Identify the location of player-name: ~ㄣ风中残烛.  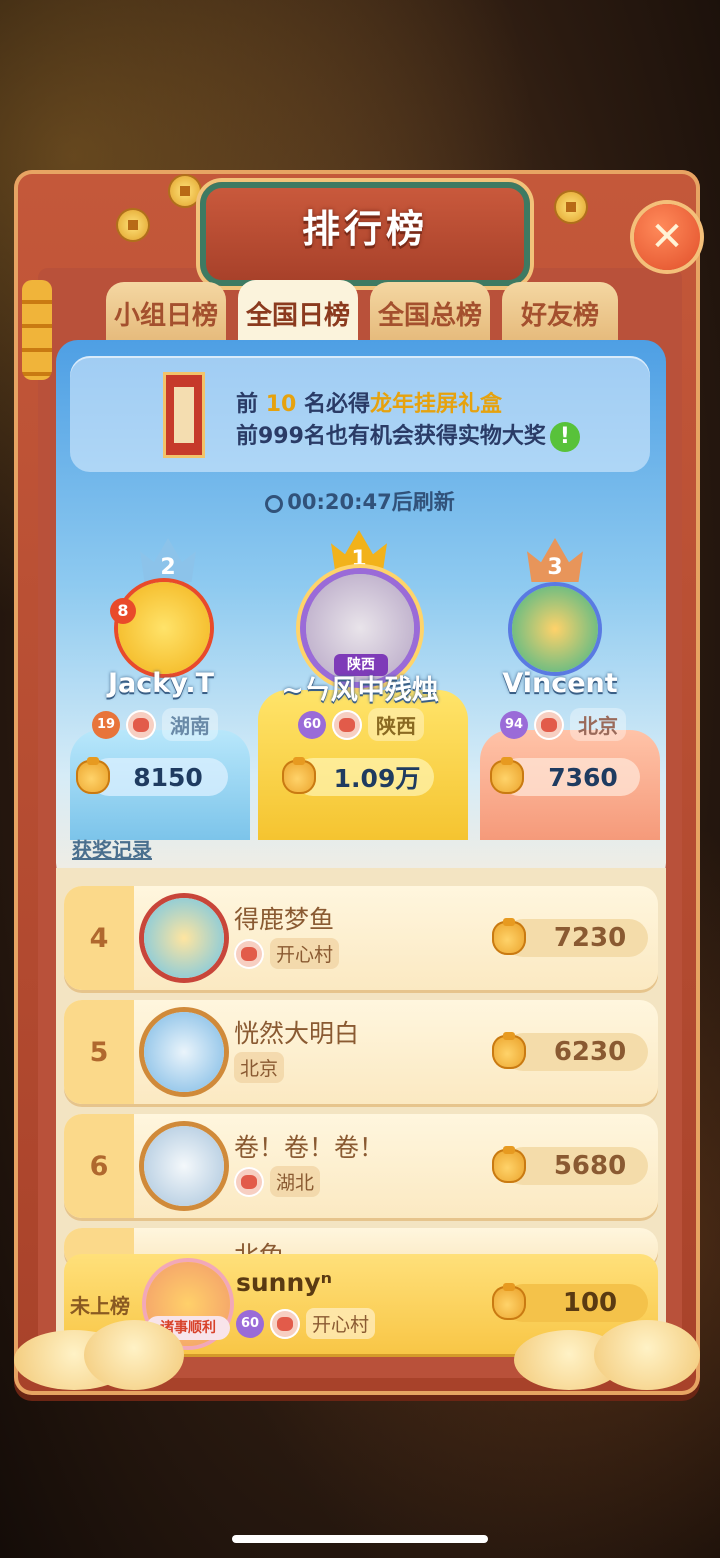
(360, 690).